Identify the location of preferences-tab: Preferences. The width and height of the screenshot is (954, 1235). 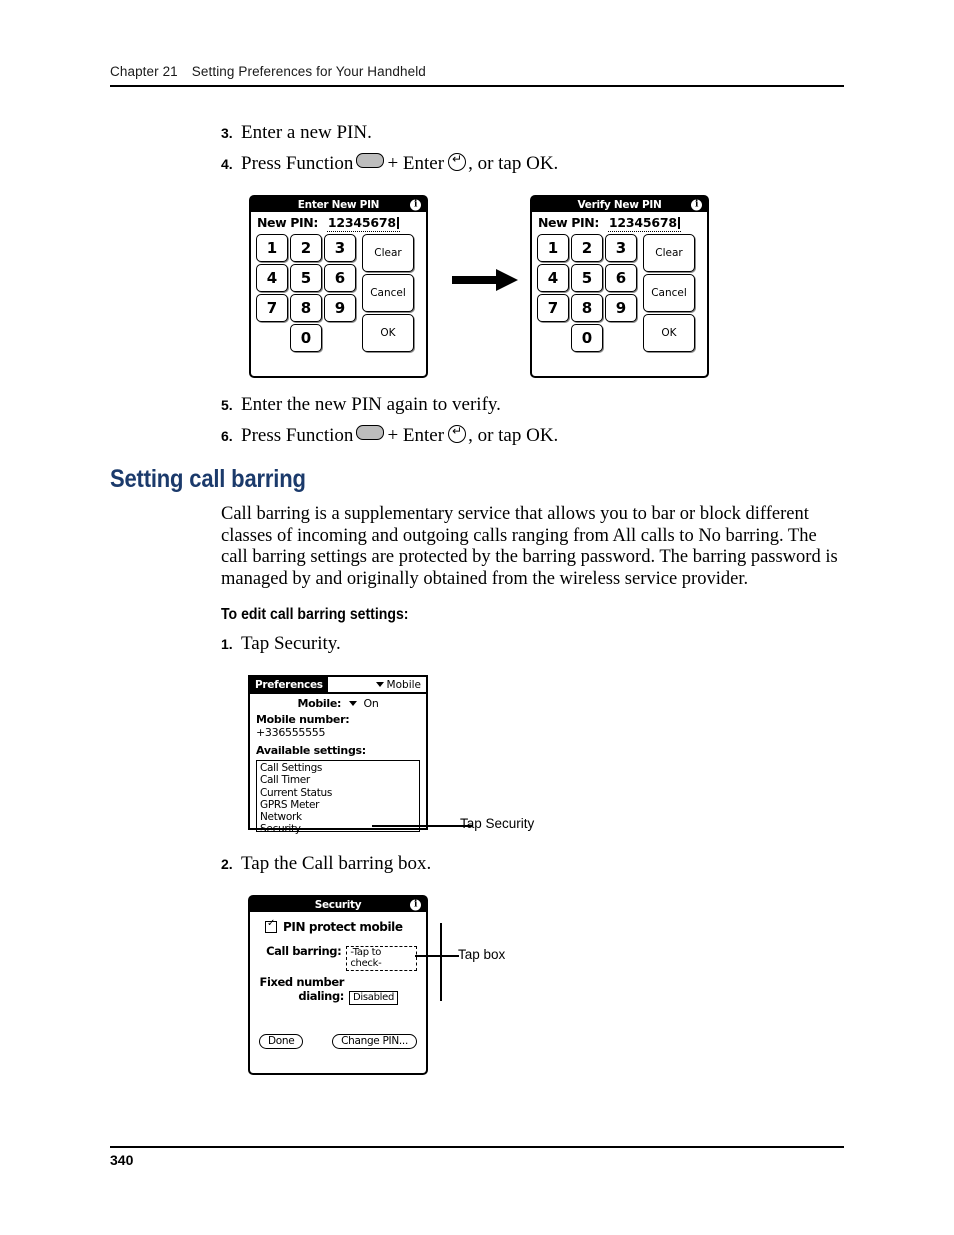
(289, 684).